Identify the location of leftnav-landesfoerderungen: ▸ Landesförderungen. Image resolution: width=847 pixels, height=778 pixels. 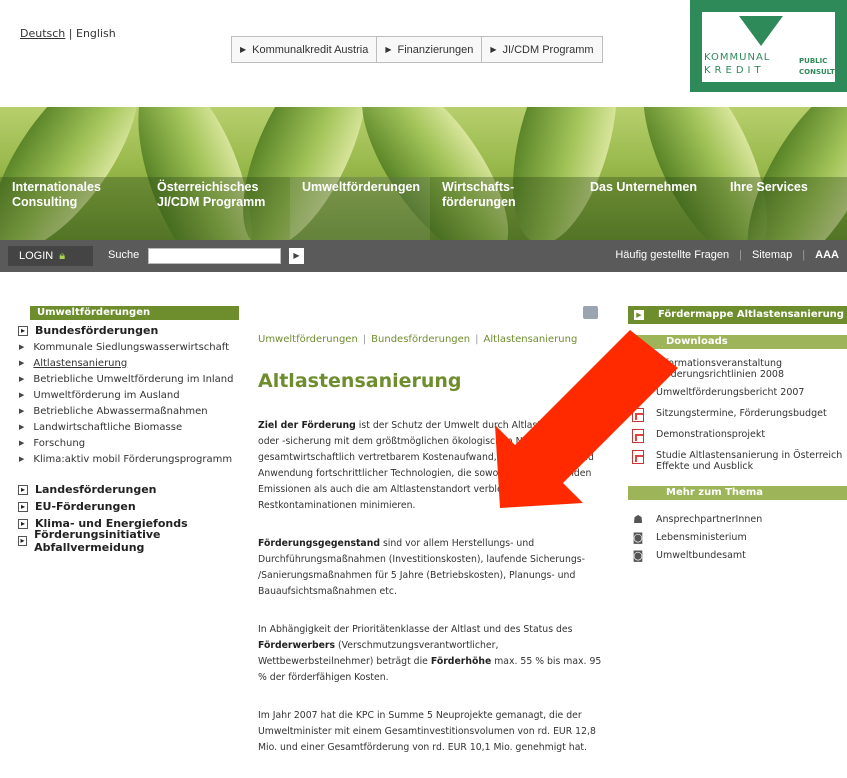
(133, 489).